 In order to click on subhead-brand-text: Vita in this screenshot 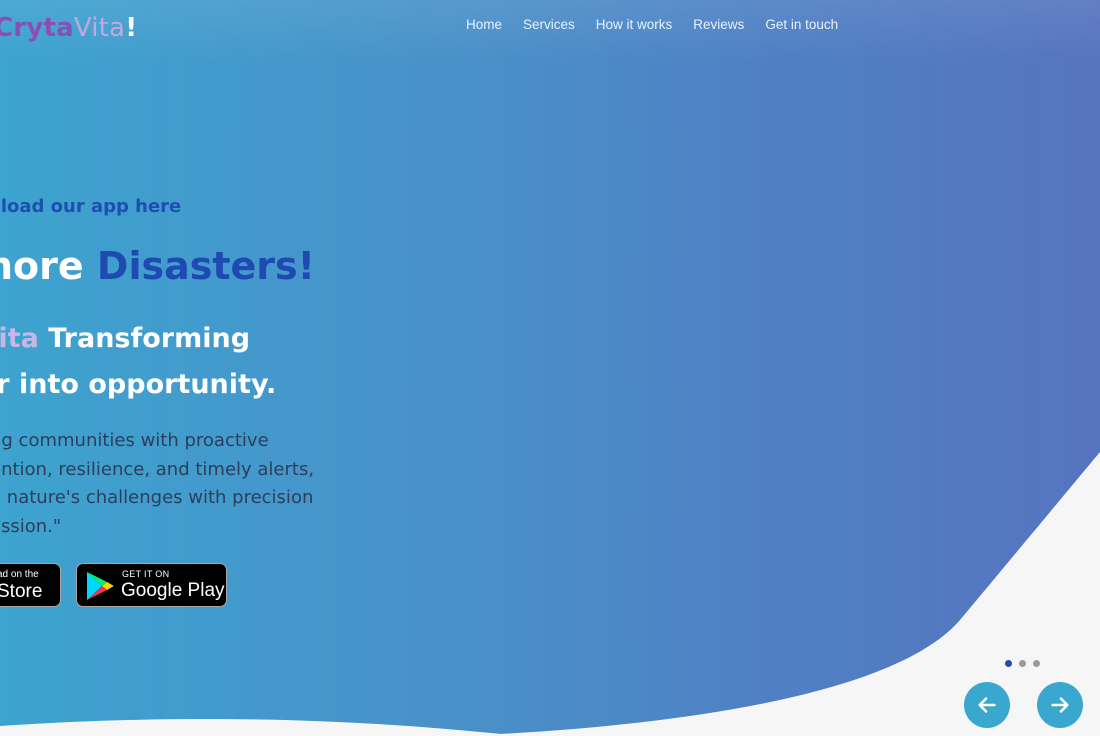, I will do `click(19, 338)`.